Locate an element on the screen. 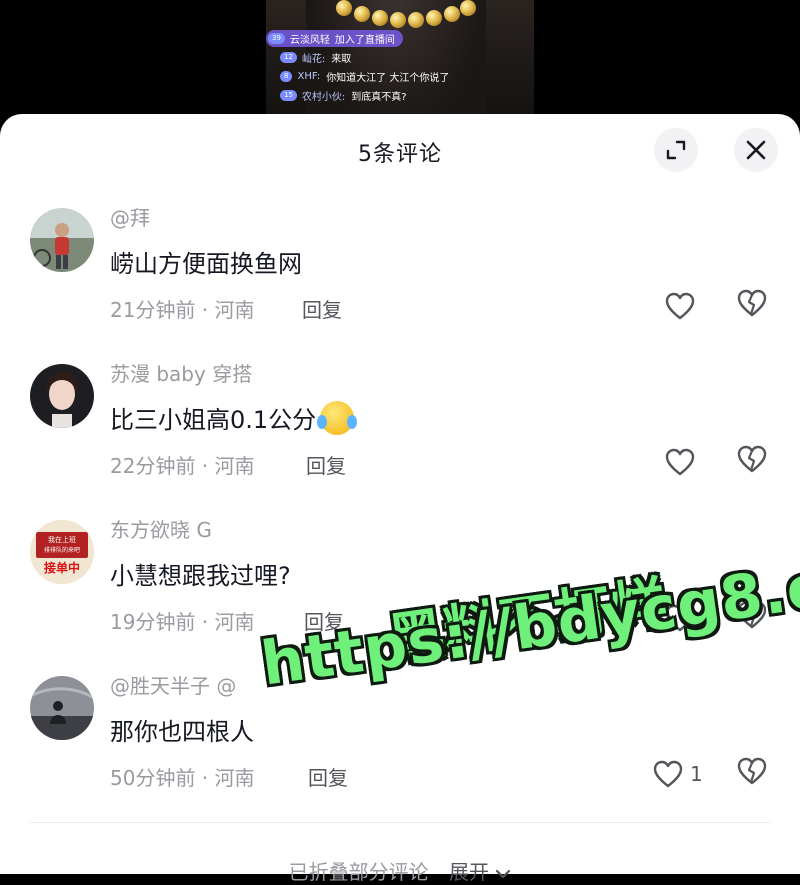 The width and height of the screenshot is (800, 885). join-user: 云淡风轻 is located at coordinates (309, 40).